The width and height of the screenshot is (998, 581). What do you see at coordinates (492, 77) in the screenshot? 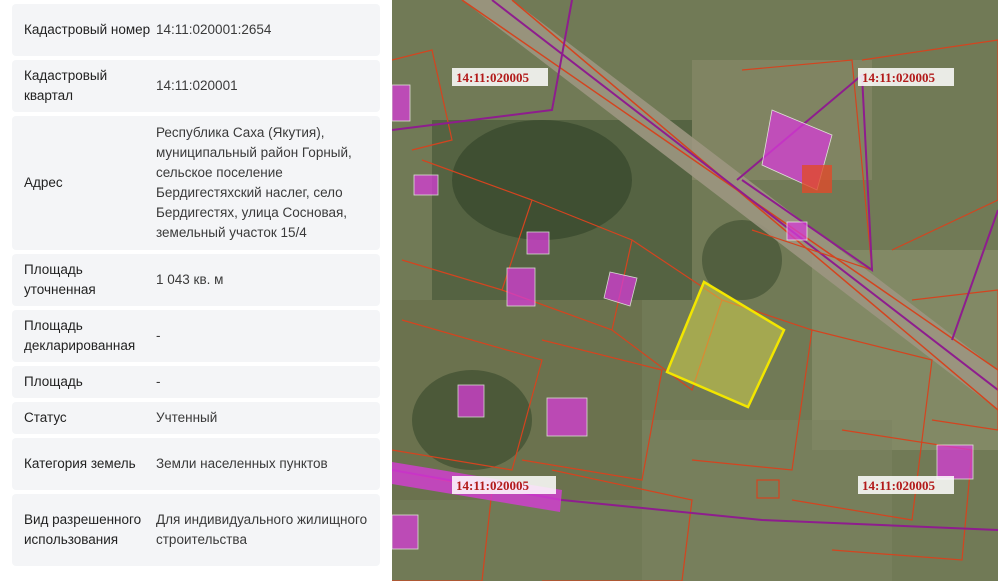
I see `quarter-label-top-left: 14:11:020005` at bounding box center [492, 77].